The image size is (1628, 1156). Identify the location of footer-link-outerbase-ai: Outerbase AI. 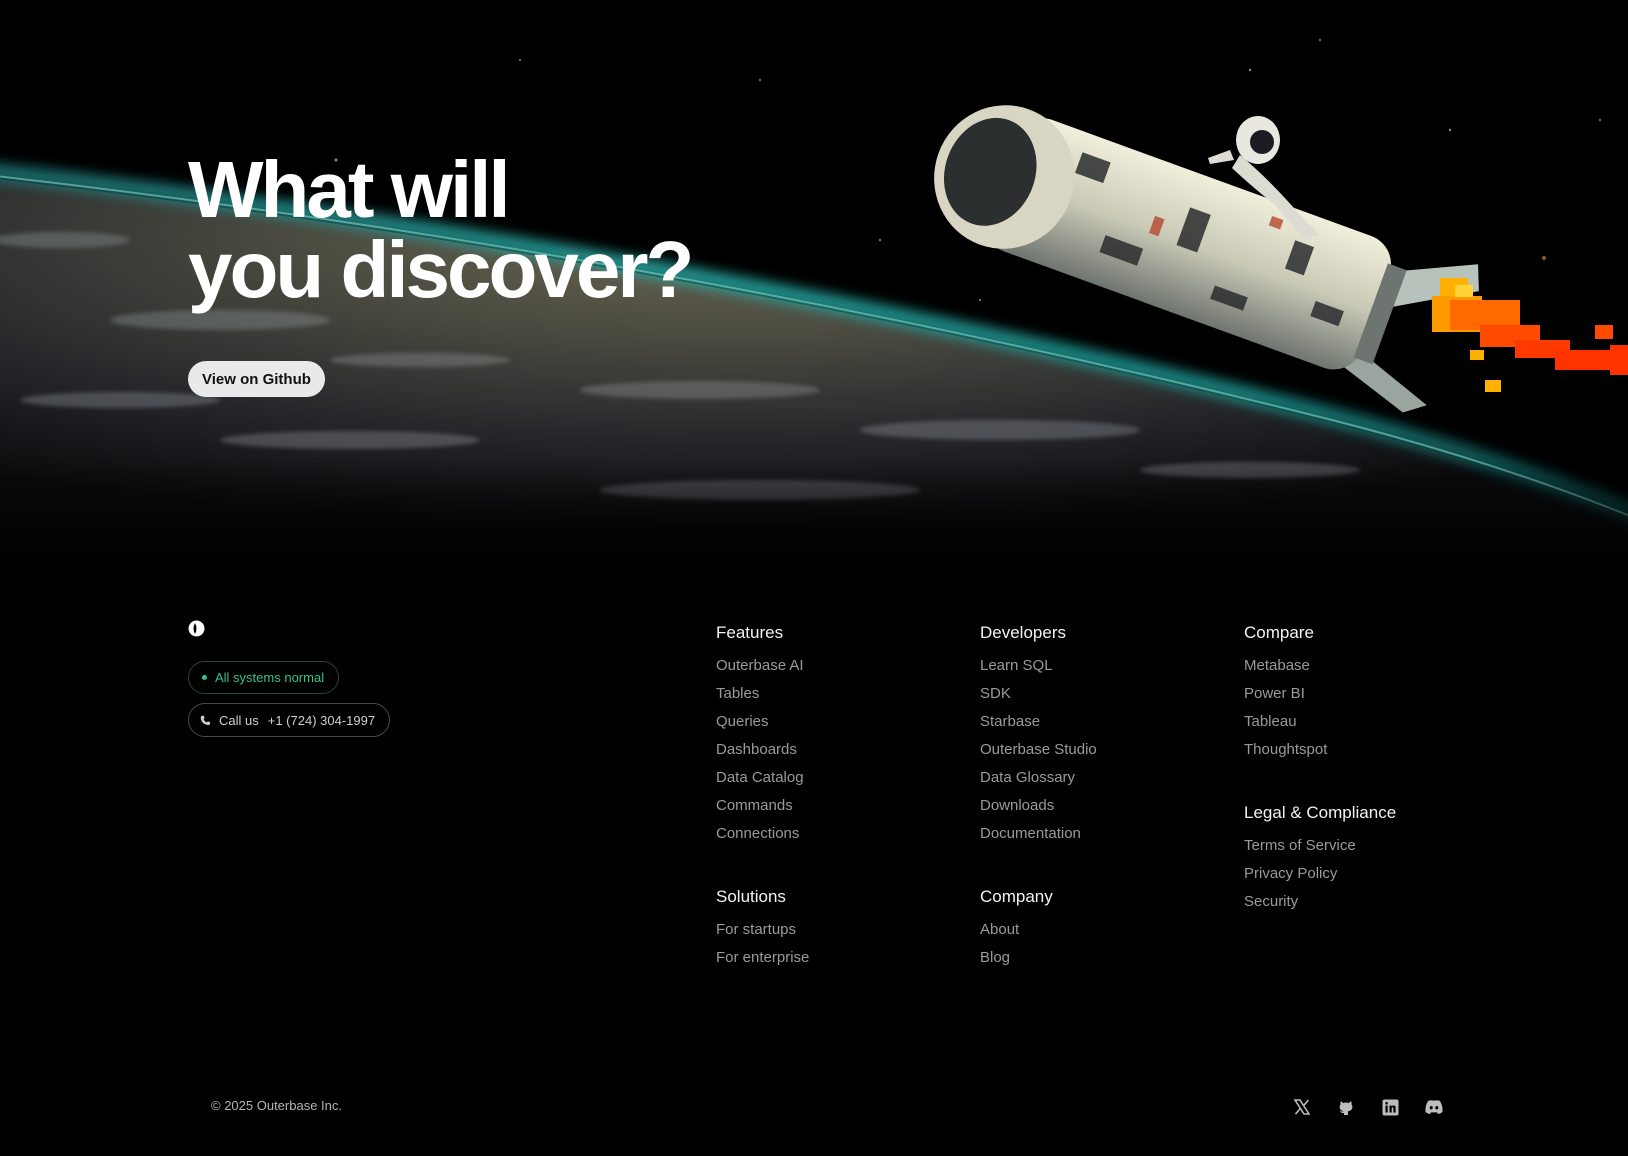
(760, 665).